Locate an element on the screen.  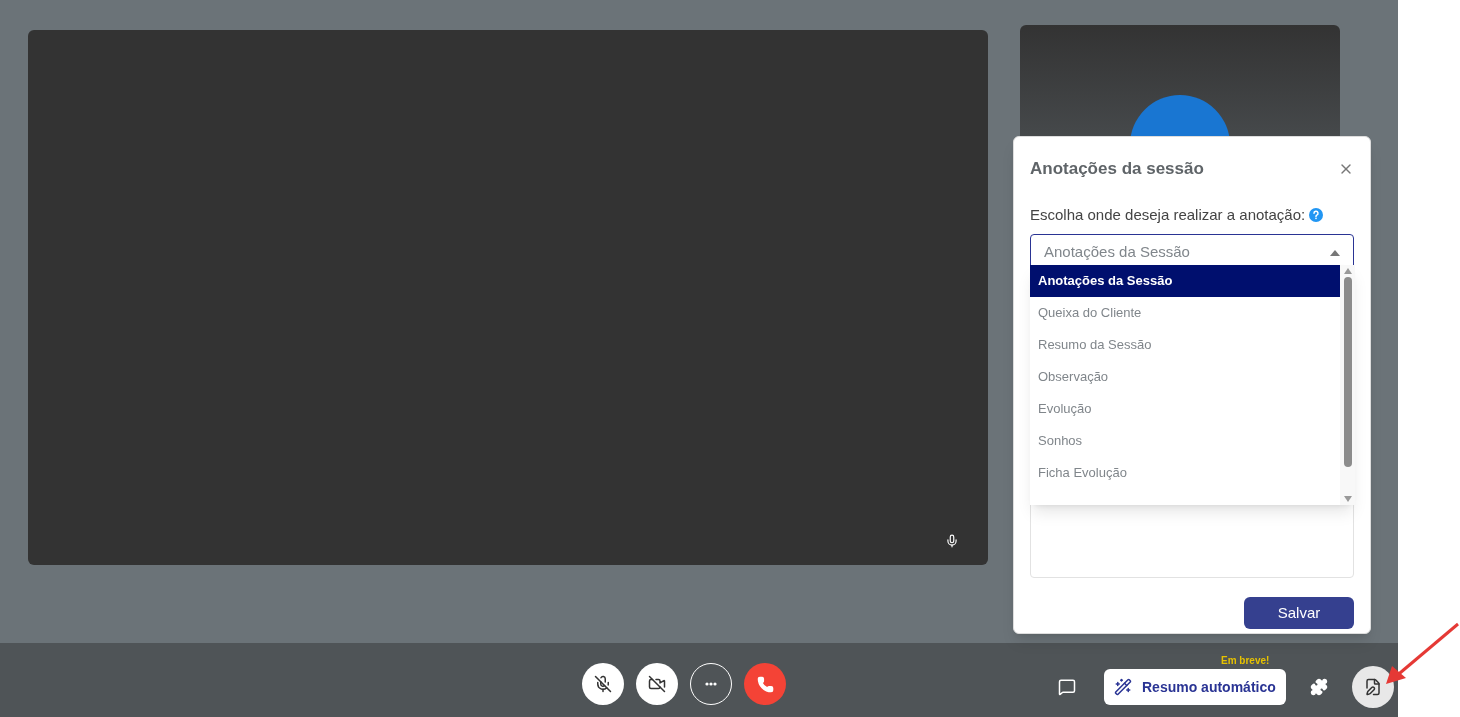
chat-icon is located at coordinates (1067, 687).